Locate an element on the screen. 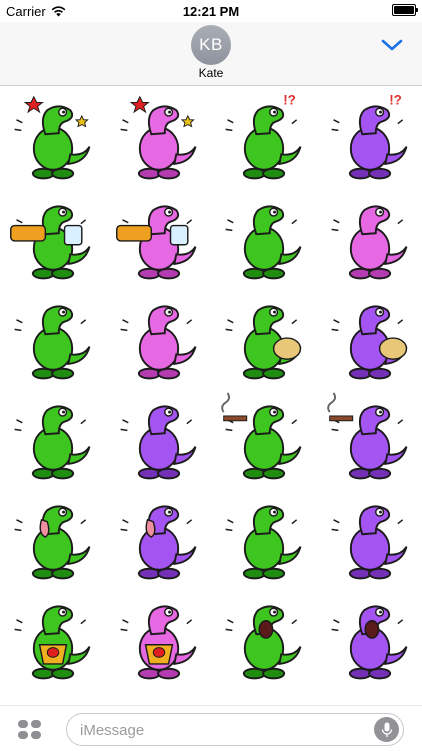  microphone-button is located at coordinates (386, 729).